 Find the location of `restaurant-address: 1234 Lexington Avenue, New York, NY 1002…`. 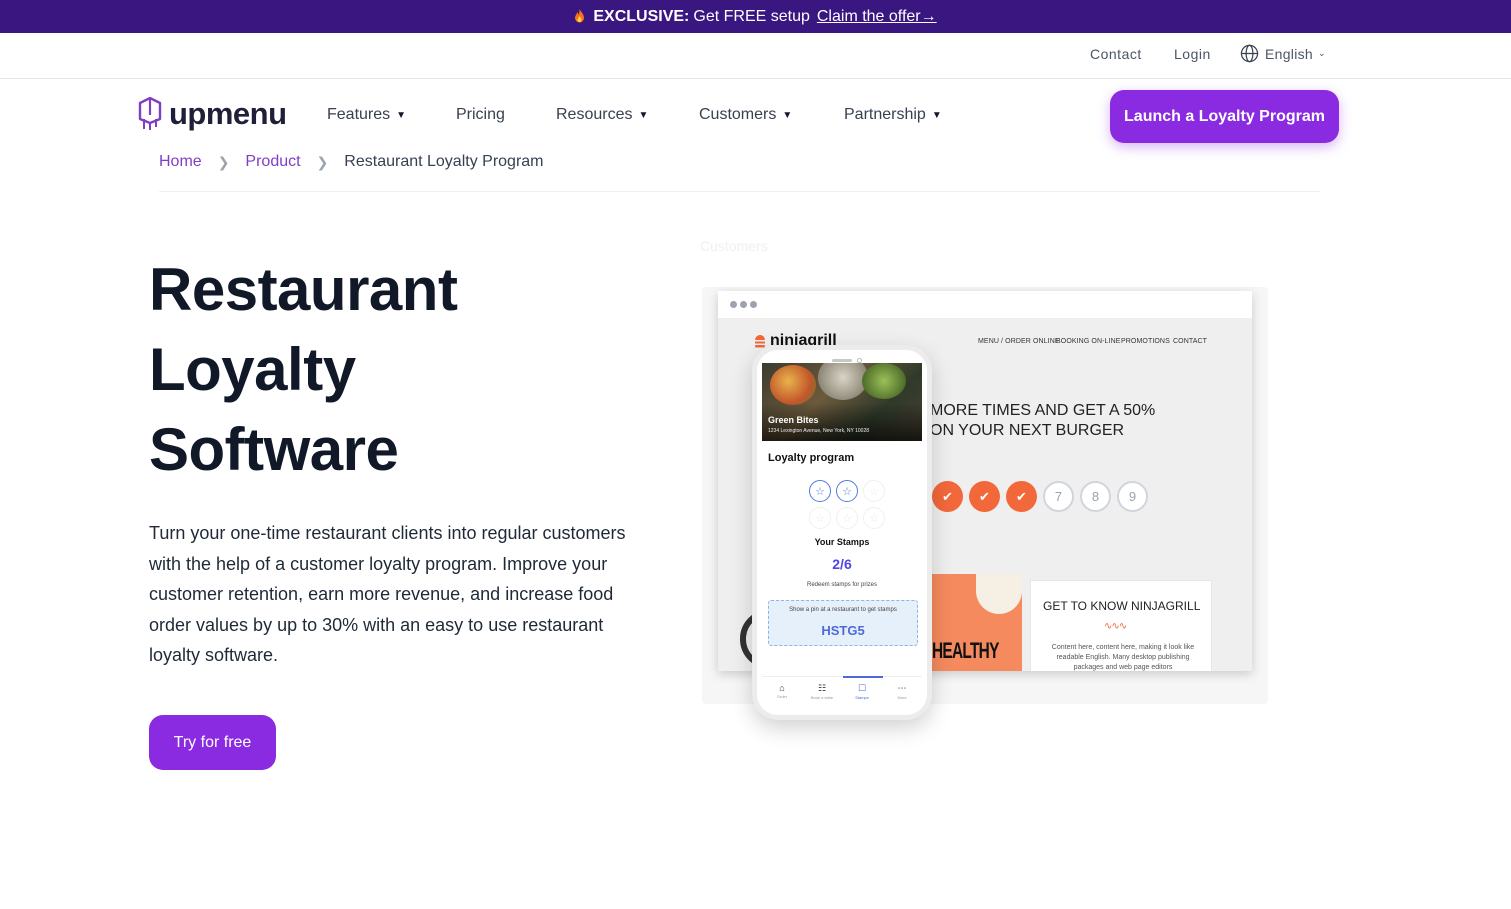

restaurant-address: 1234 Lexington Avenue, New York, NY 1002… is located at coordinates (819, 431).